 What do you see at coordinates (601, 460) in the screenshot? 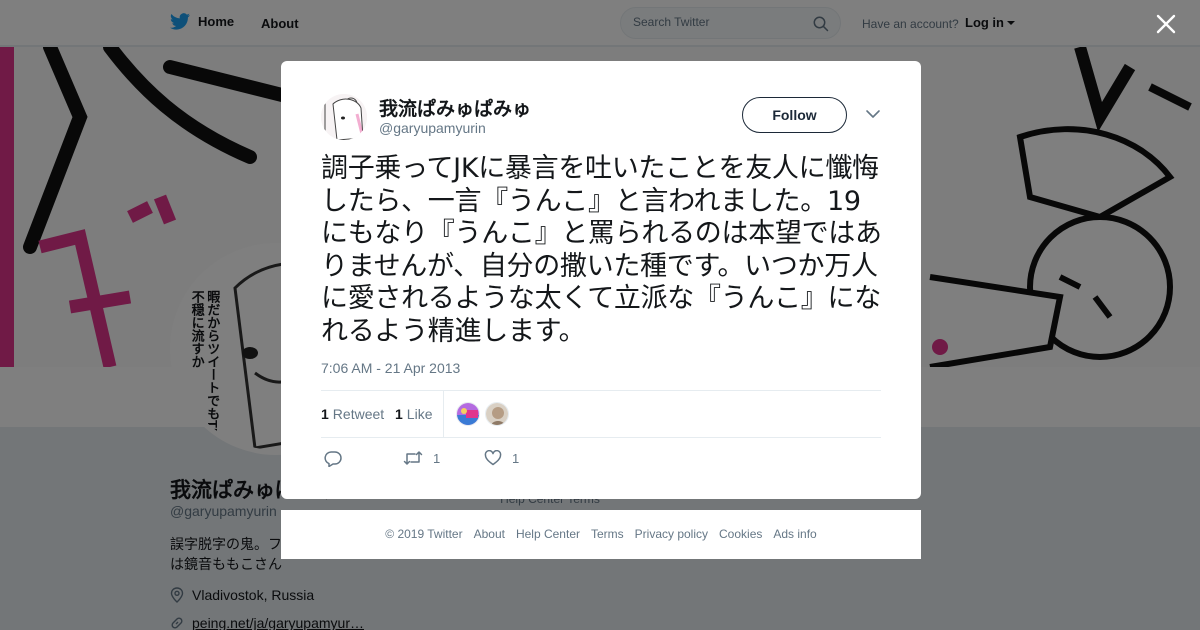
I see `tweet-actions: 1 1` at bounding box center [601, 460].